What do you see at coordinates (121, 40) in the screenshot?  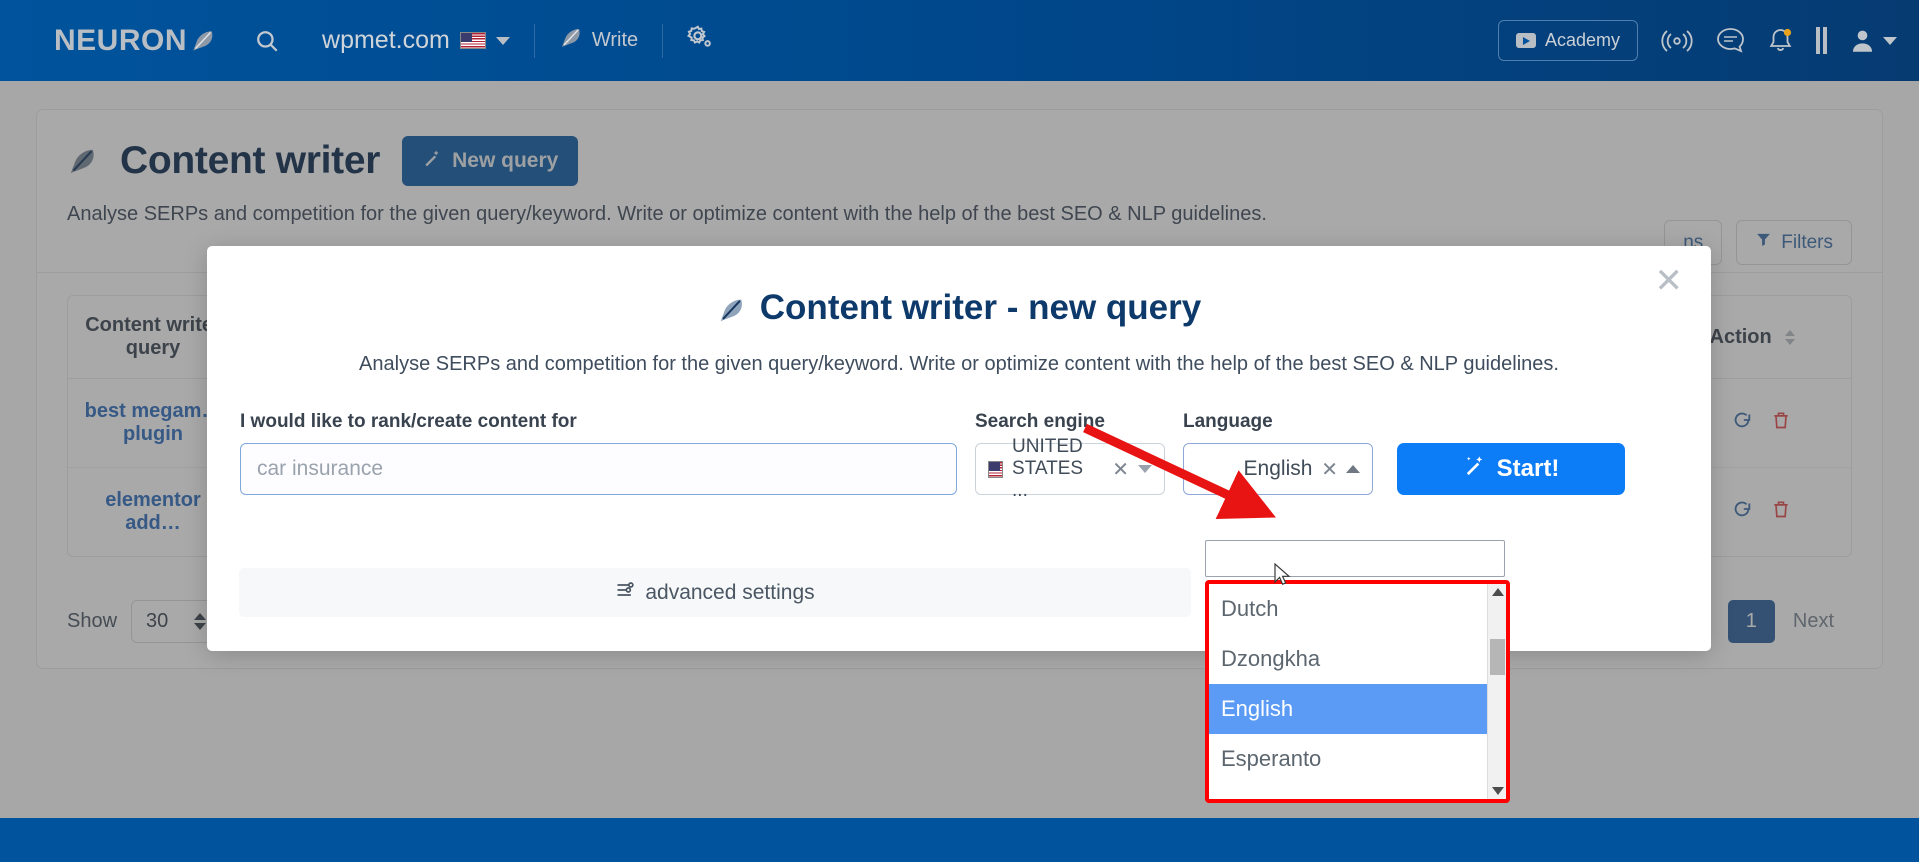 I see `brand-name: NEURON` at bounding box center [121, 40].